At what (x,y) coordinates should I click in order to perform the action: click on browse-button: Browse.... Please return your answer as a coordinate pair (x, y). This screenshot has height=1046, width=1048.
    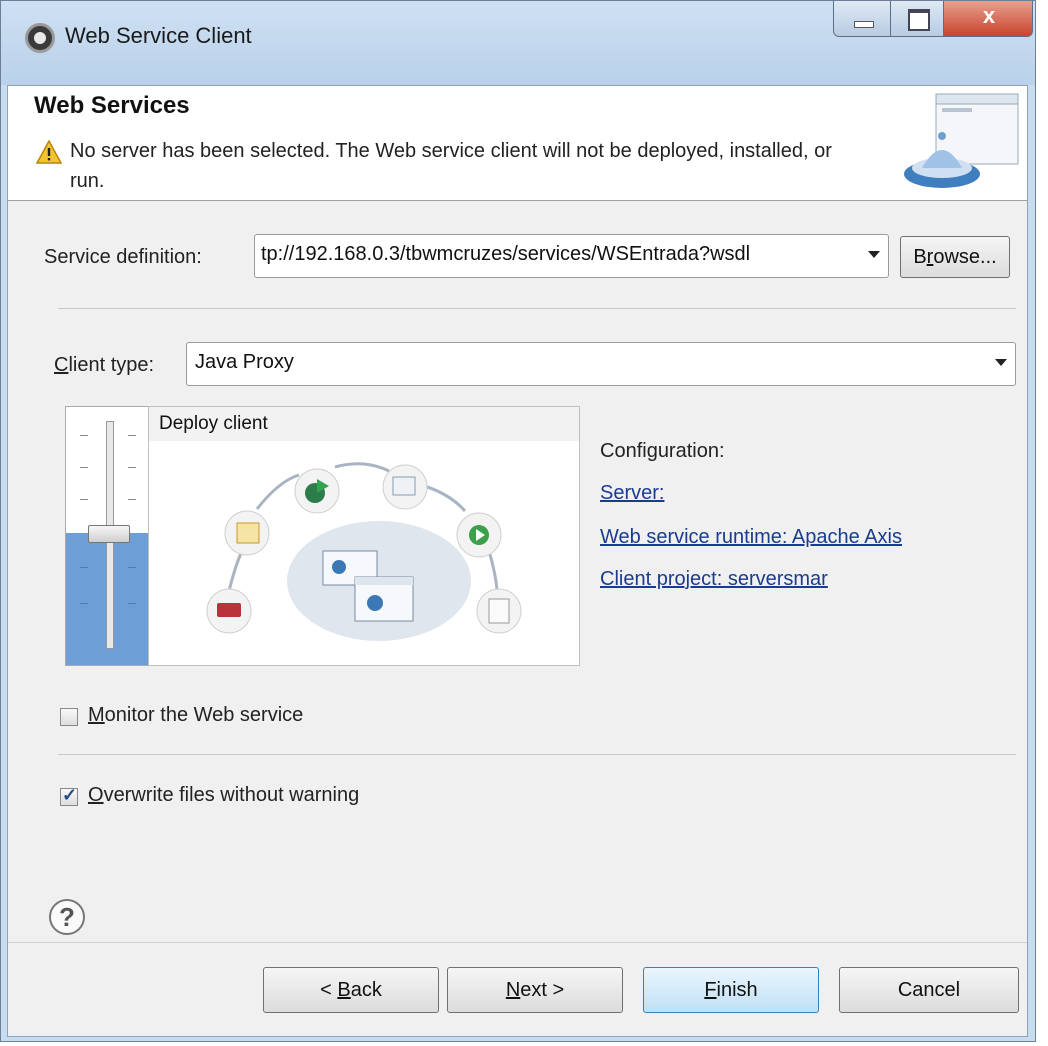
    Looking at the image, I should click on (955, 257).